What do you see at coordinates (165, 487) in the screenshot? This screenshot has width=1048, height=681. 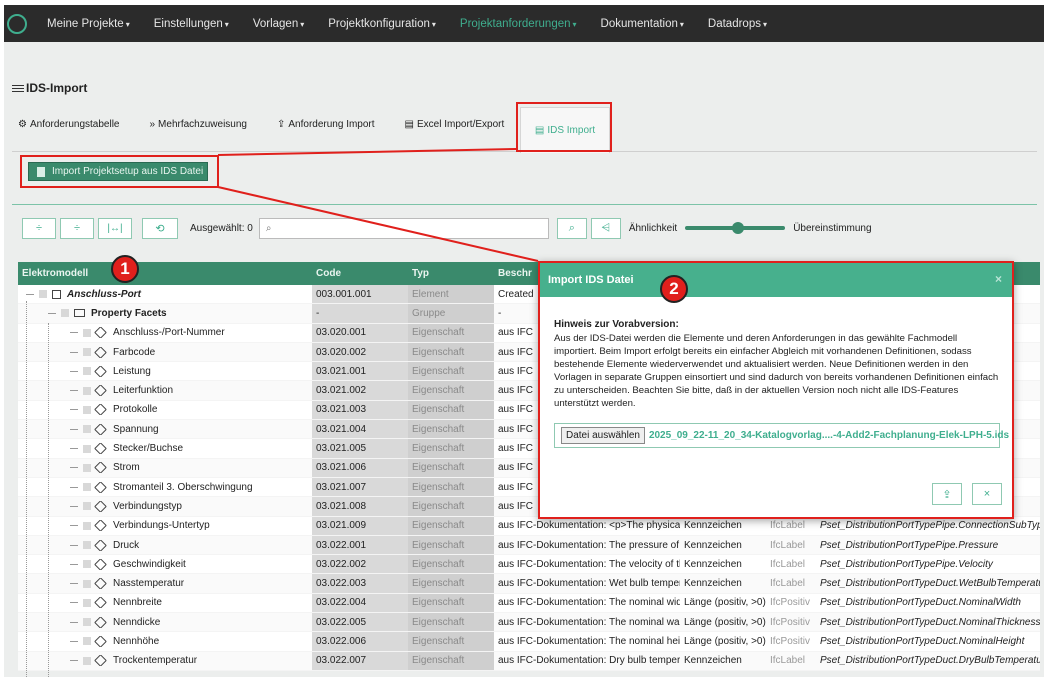 I see `row-name-cell: Stromanteil 3. Oberschwingung` at bounding box center [165, 487].